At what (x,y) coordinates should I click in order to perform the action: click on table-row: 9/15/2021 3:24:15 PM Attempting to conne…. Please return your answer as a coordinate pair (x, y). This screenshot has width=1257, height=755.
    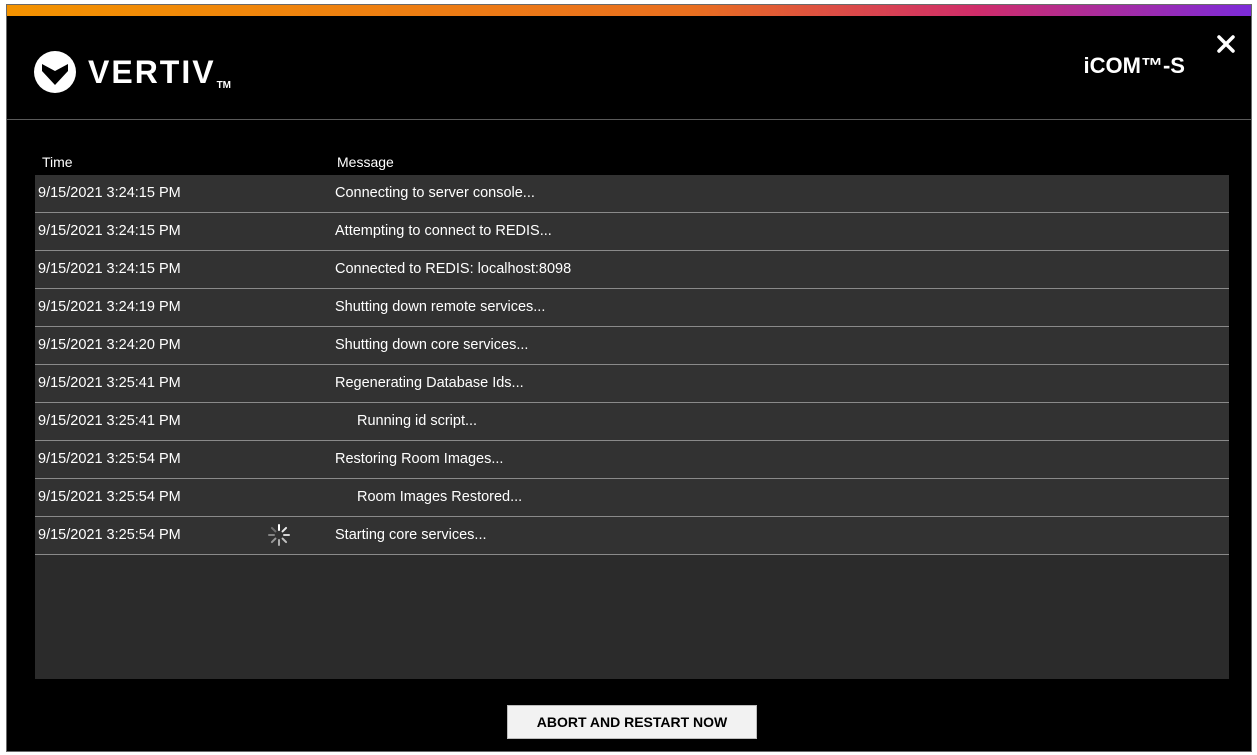
    Looking at the image, I should click on (632, 232).